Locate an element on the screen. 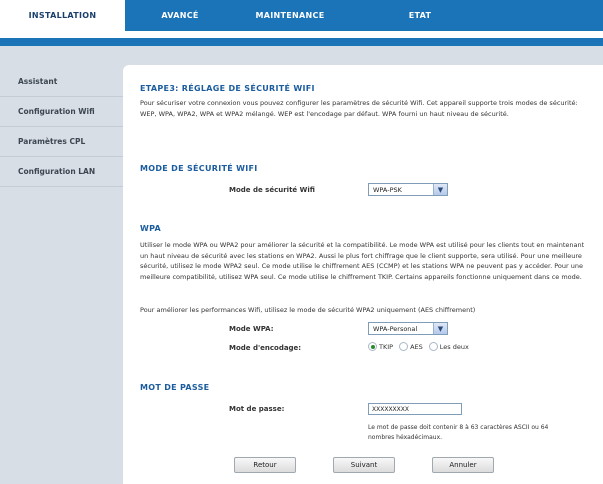  radio-both-label: Les deux is located at coordinates (454, 346).